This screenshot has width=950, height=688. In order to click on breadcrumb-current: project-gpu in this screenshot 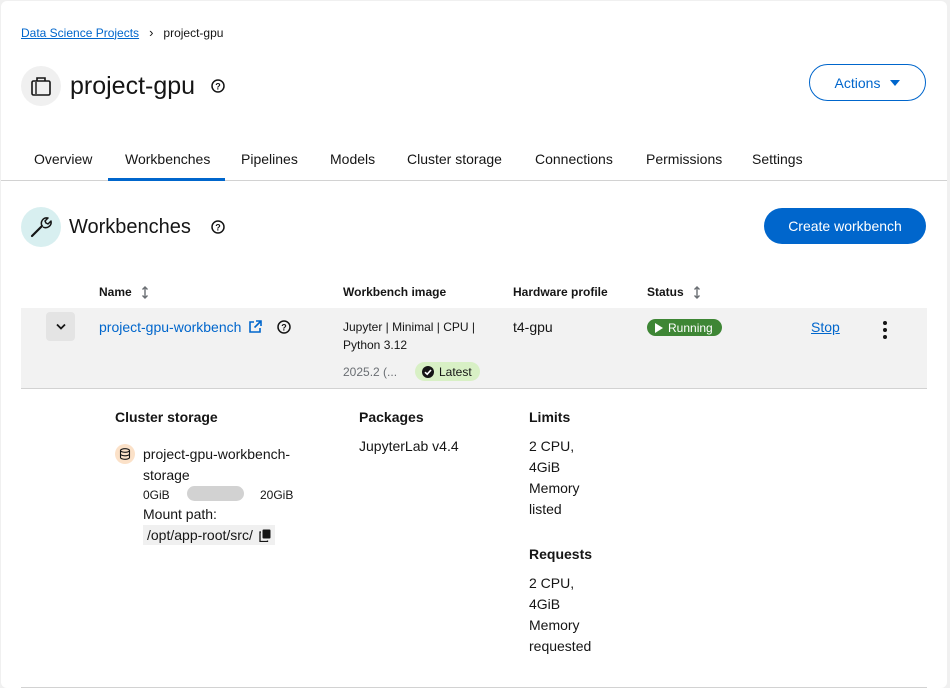, I will do `click(193, 32)`.